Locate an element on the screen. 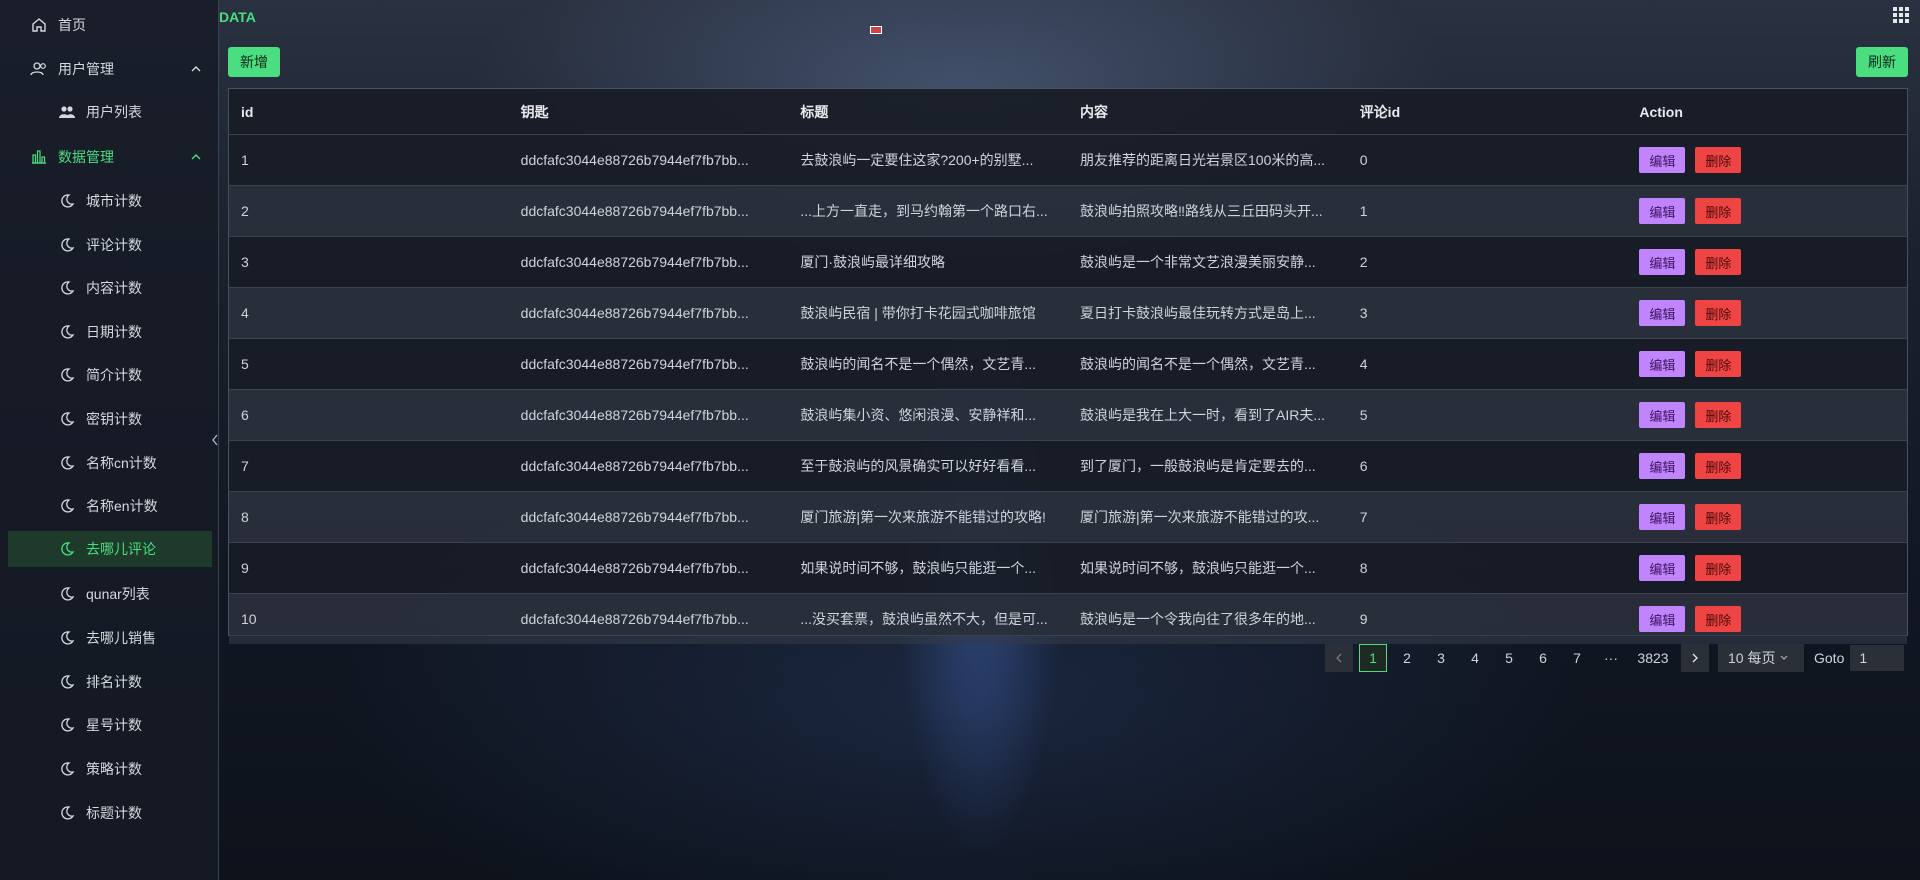  sidebar-item-user-list: 用户列表 is located at coordinates (109, 112).